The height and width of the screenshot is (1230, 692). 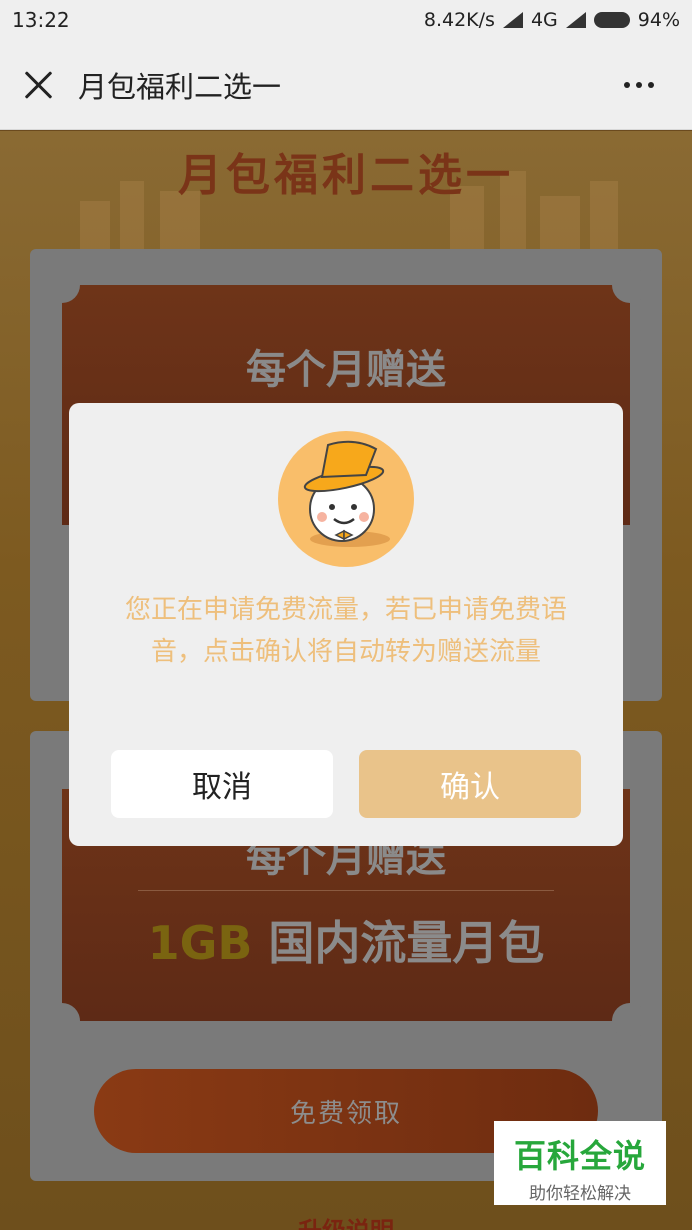 What do you see at coordinates (470, 784) in the screenshot?
I see `confirm-button: 确认` at bounding box center [470, 784].